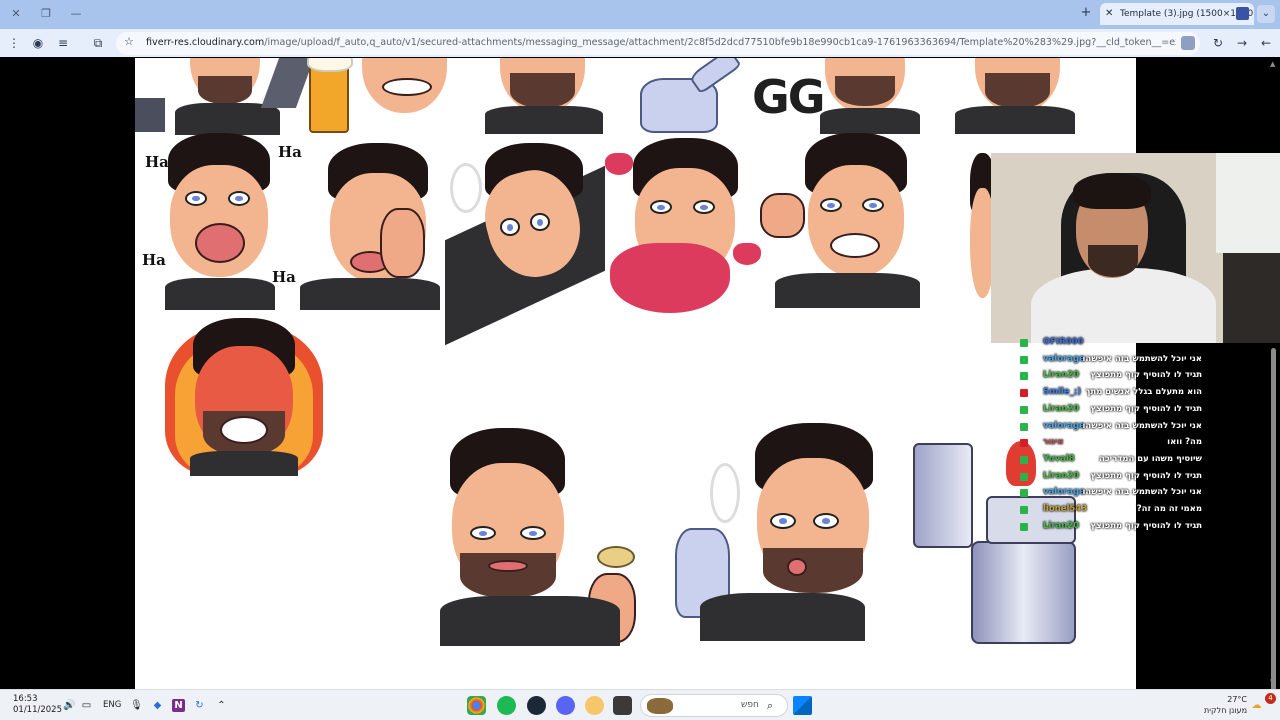  What do you see at coordinates (690, 95) in the screenshot?
I see `emote-bong-partial` at bounding box center [690, 95].